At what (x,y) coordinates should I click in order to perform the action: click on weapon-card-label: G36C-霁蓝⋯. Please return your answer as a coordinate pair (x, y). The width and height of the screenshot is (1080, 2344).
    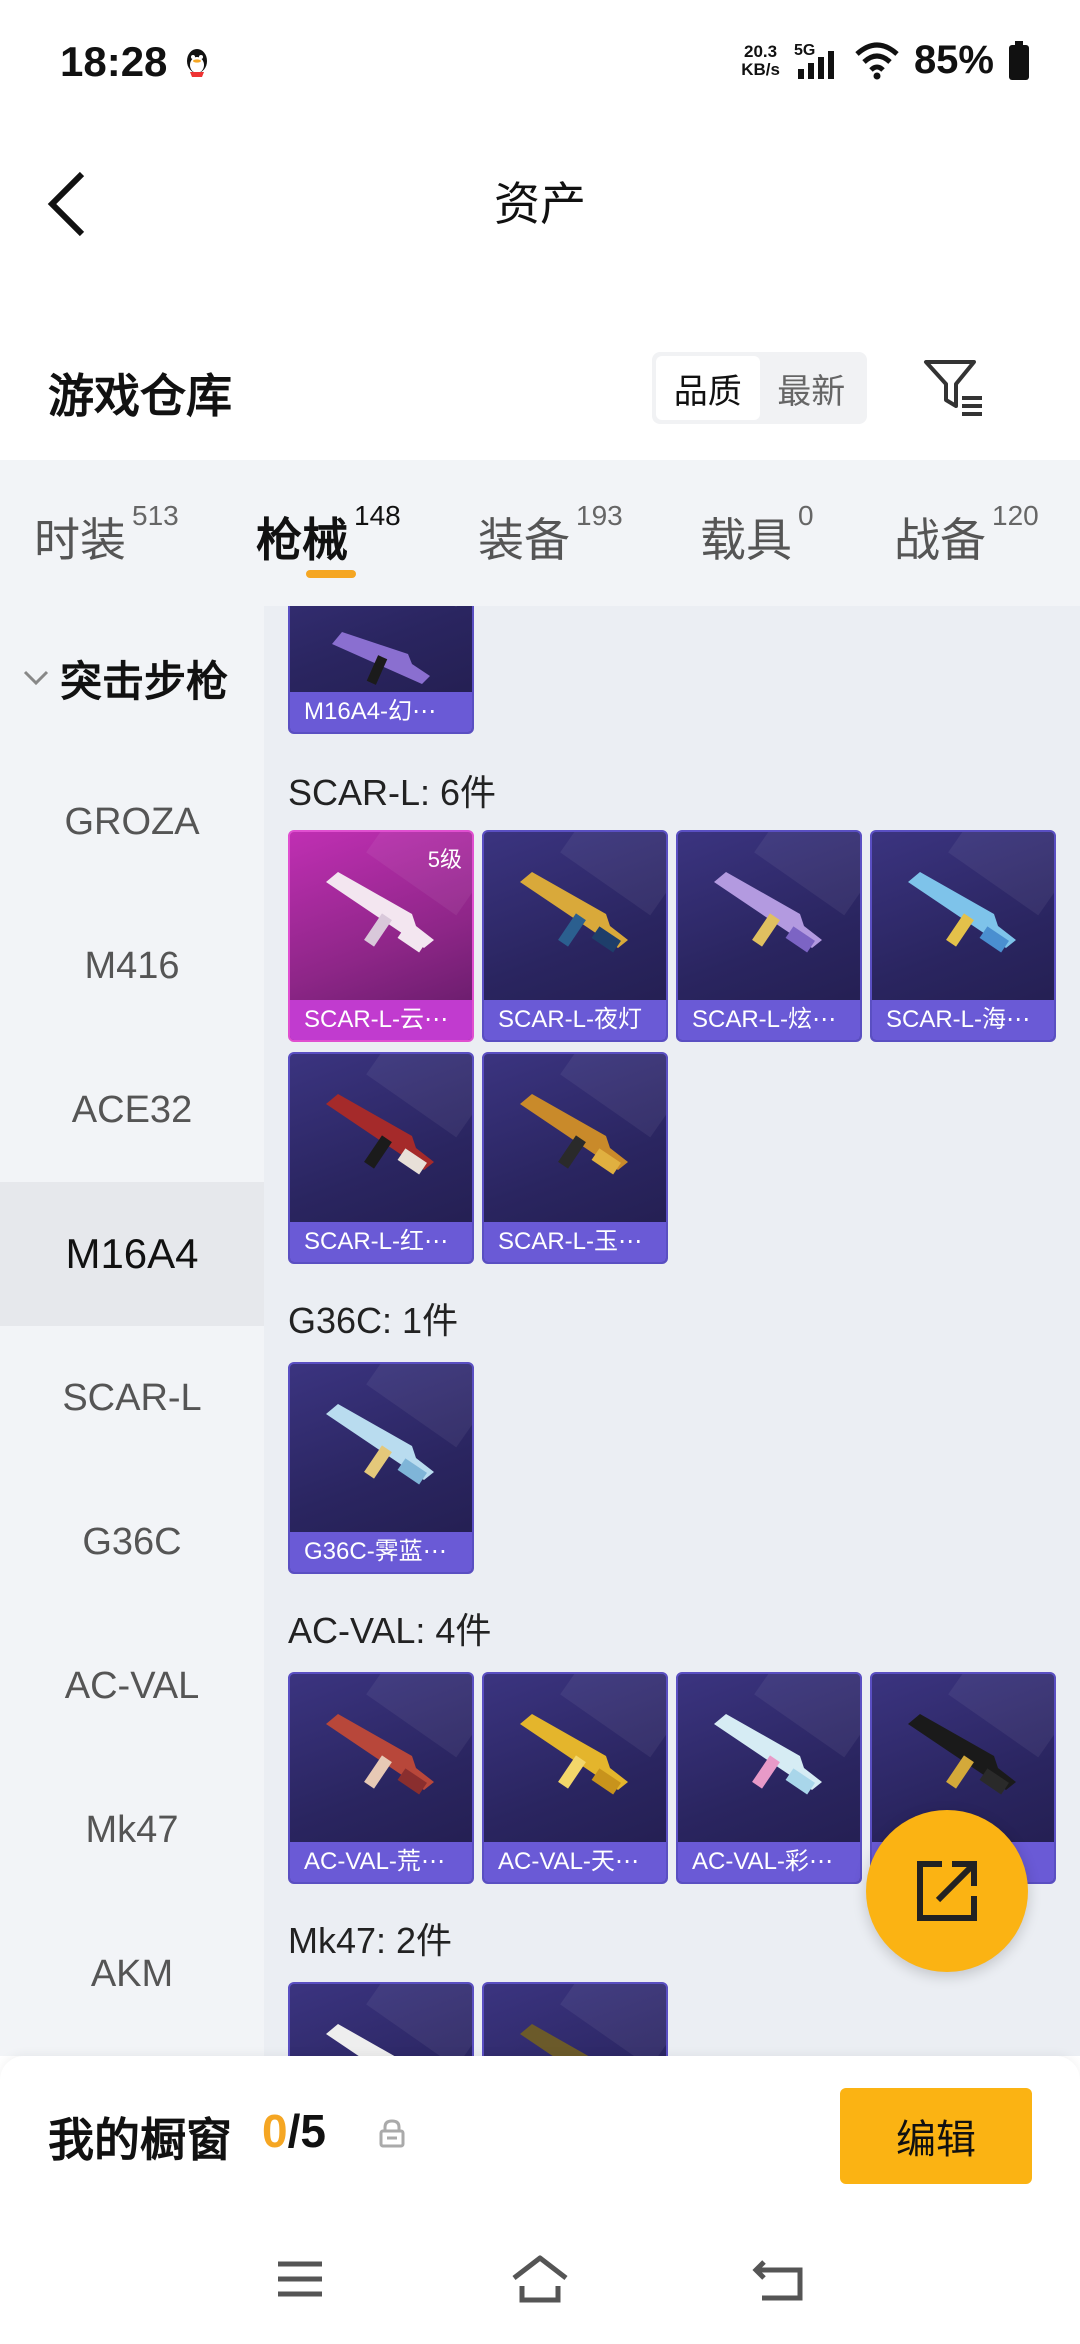
    Looking at the image, I should click on (381, 1552).